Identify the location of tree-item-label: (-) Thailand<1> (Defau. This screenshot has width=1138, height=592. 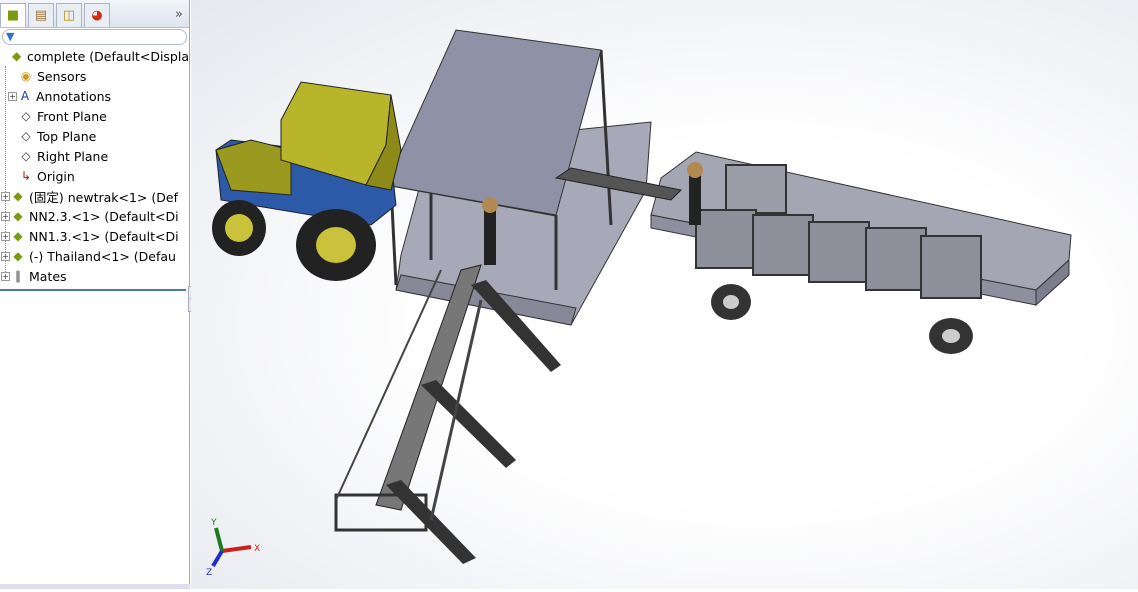
(102, 256).